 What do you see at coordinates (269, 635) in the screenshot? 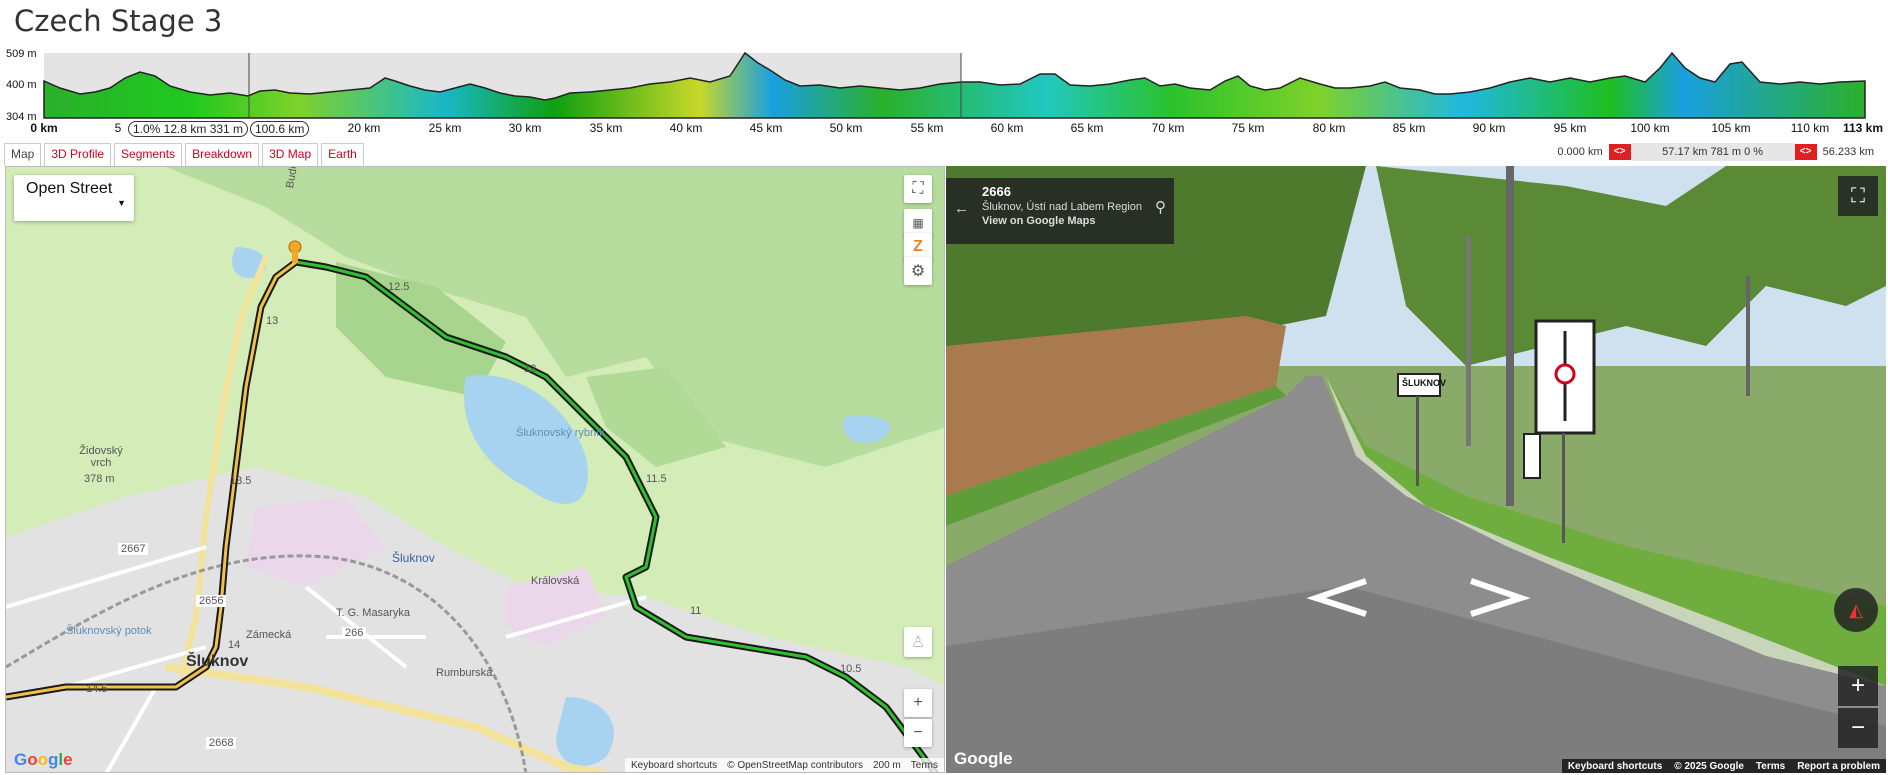
I see `map-label-street: Zámecká` at bounding box center [269, 635].